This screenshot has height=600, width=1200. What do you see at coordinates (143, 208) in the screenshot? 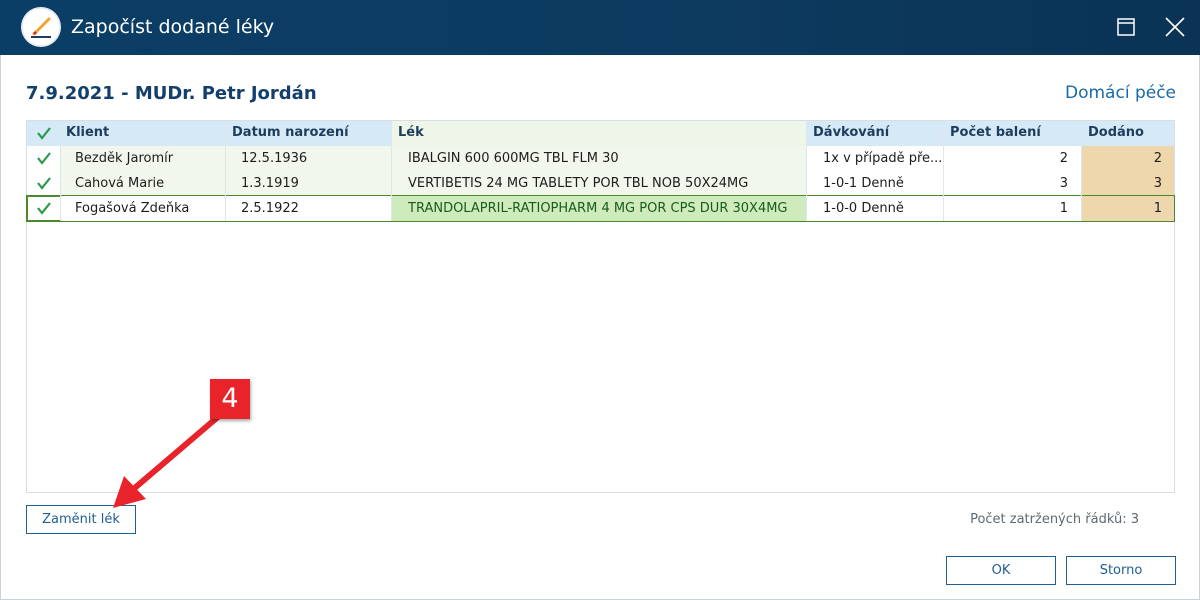
I see `cell-klient: Fogašová Zdeňka` at bounding box center [143, 208].